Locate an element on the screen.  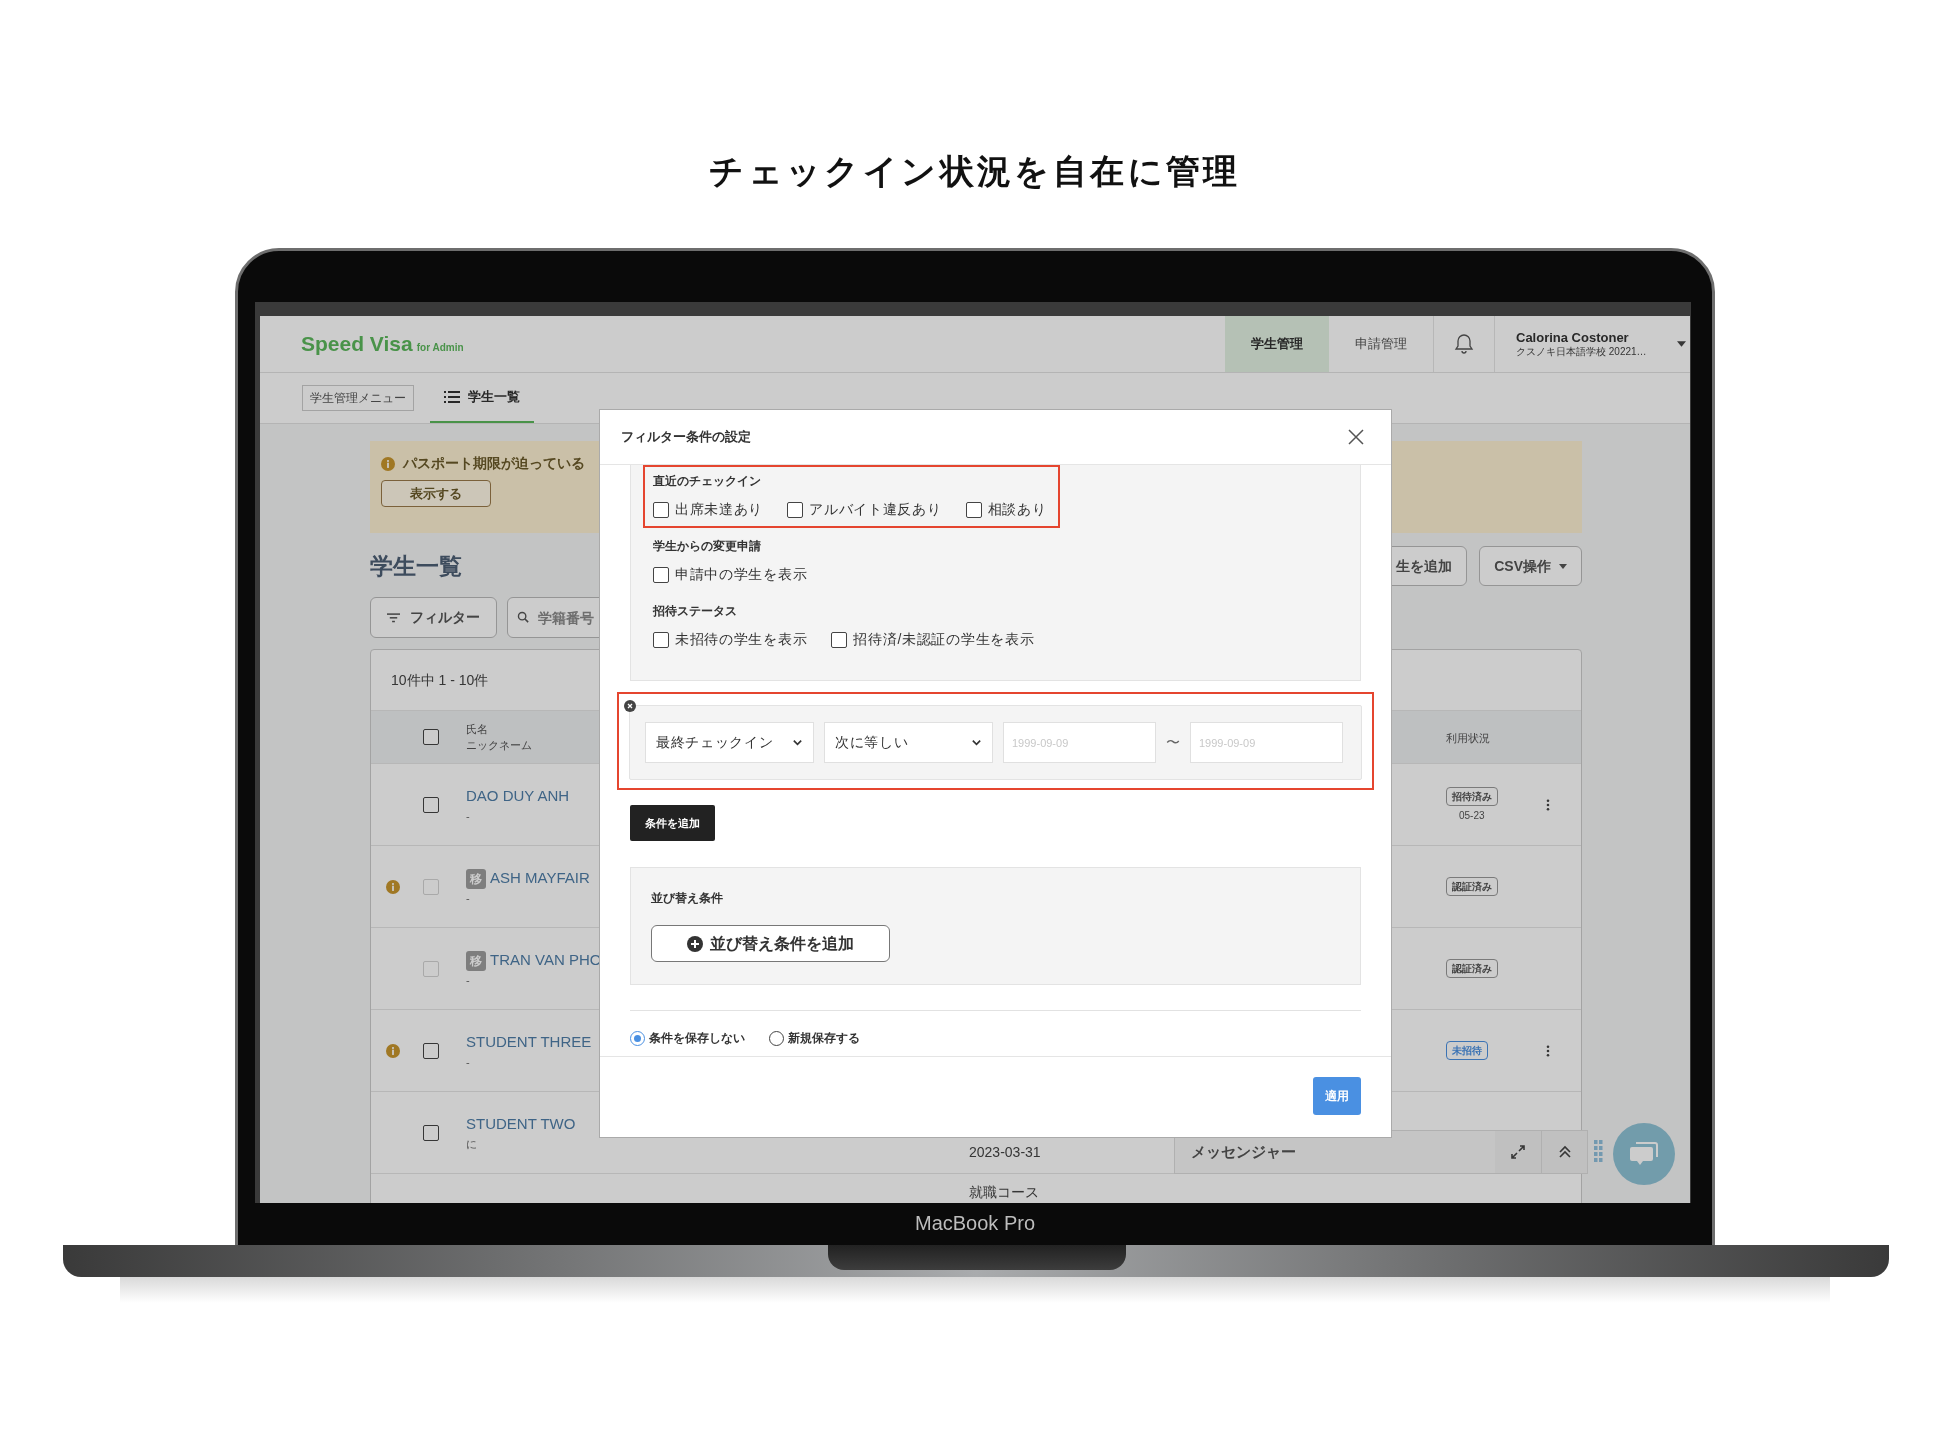
collapse-icon is located at coordinates (1564, 1152).